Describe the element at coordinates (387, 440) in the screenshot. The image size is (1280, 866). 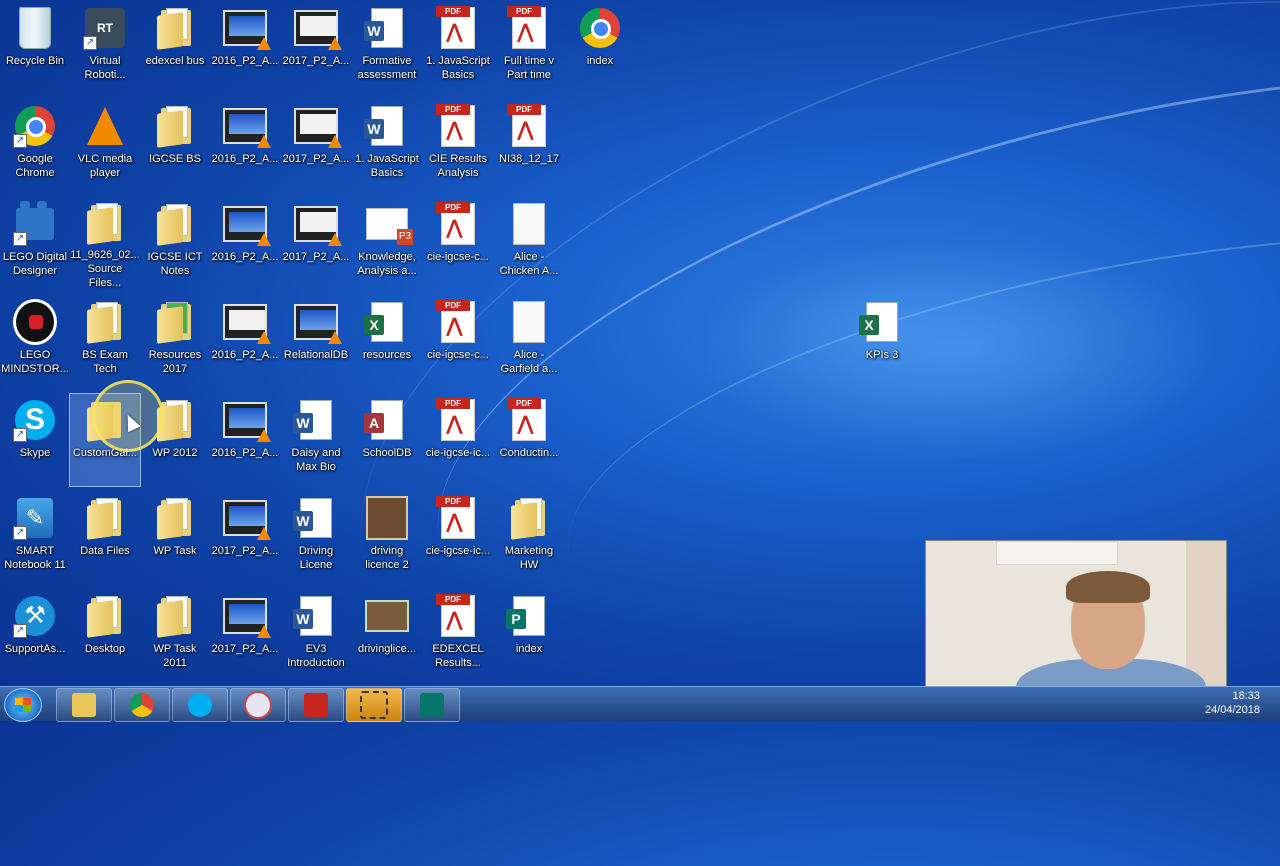
I see `desktop-icon-access: A SchoolDB` at that location.